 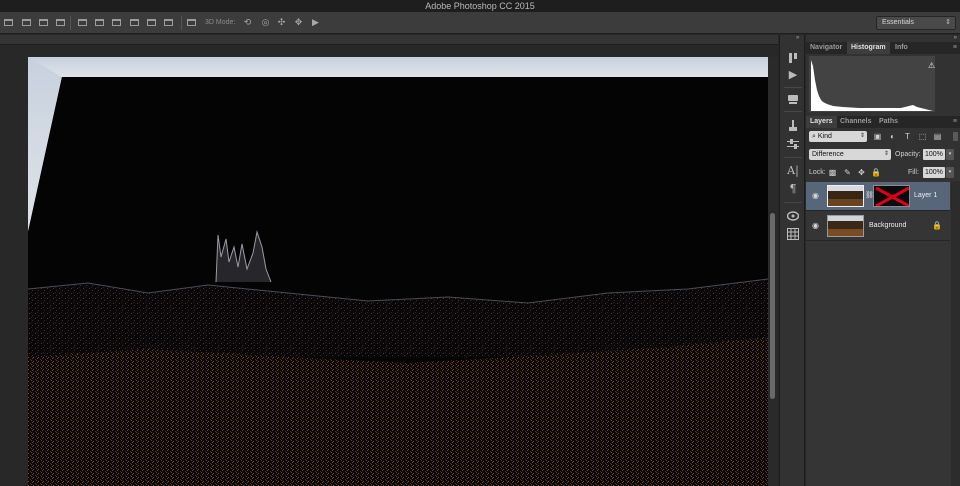 I want to click on filter-type-icon: T, so click(x=907, y=136).